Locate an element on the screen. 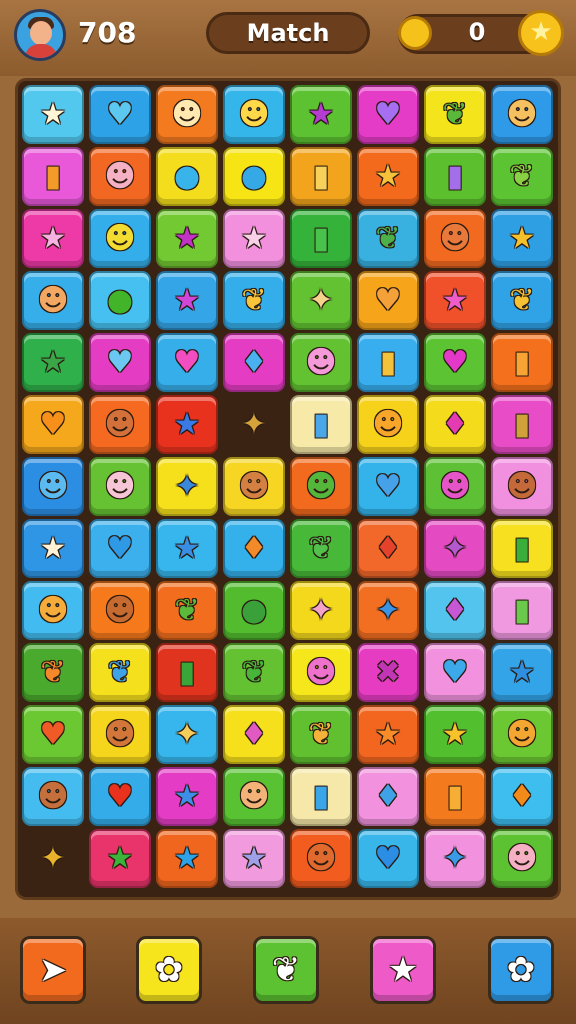 Image resolution: width=576 pixels, height=1024 pixels. tile-cross: ✖ is located at coordinates (388, 672).